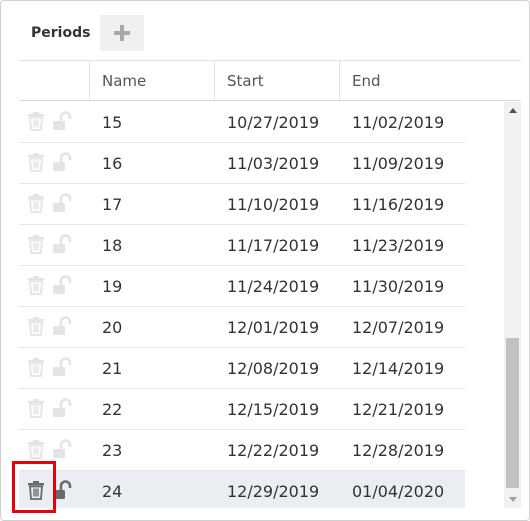 Image resolution: width=530 pixels, height=521 pixels. What do you see at coordinates (273, 163) in the screenshot?
I see `start-cell: 11/03/2019` at bounding box center [273, 163].